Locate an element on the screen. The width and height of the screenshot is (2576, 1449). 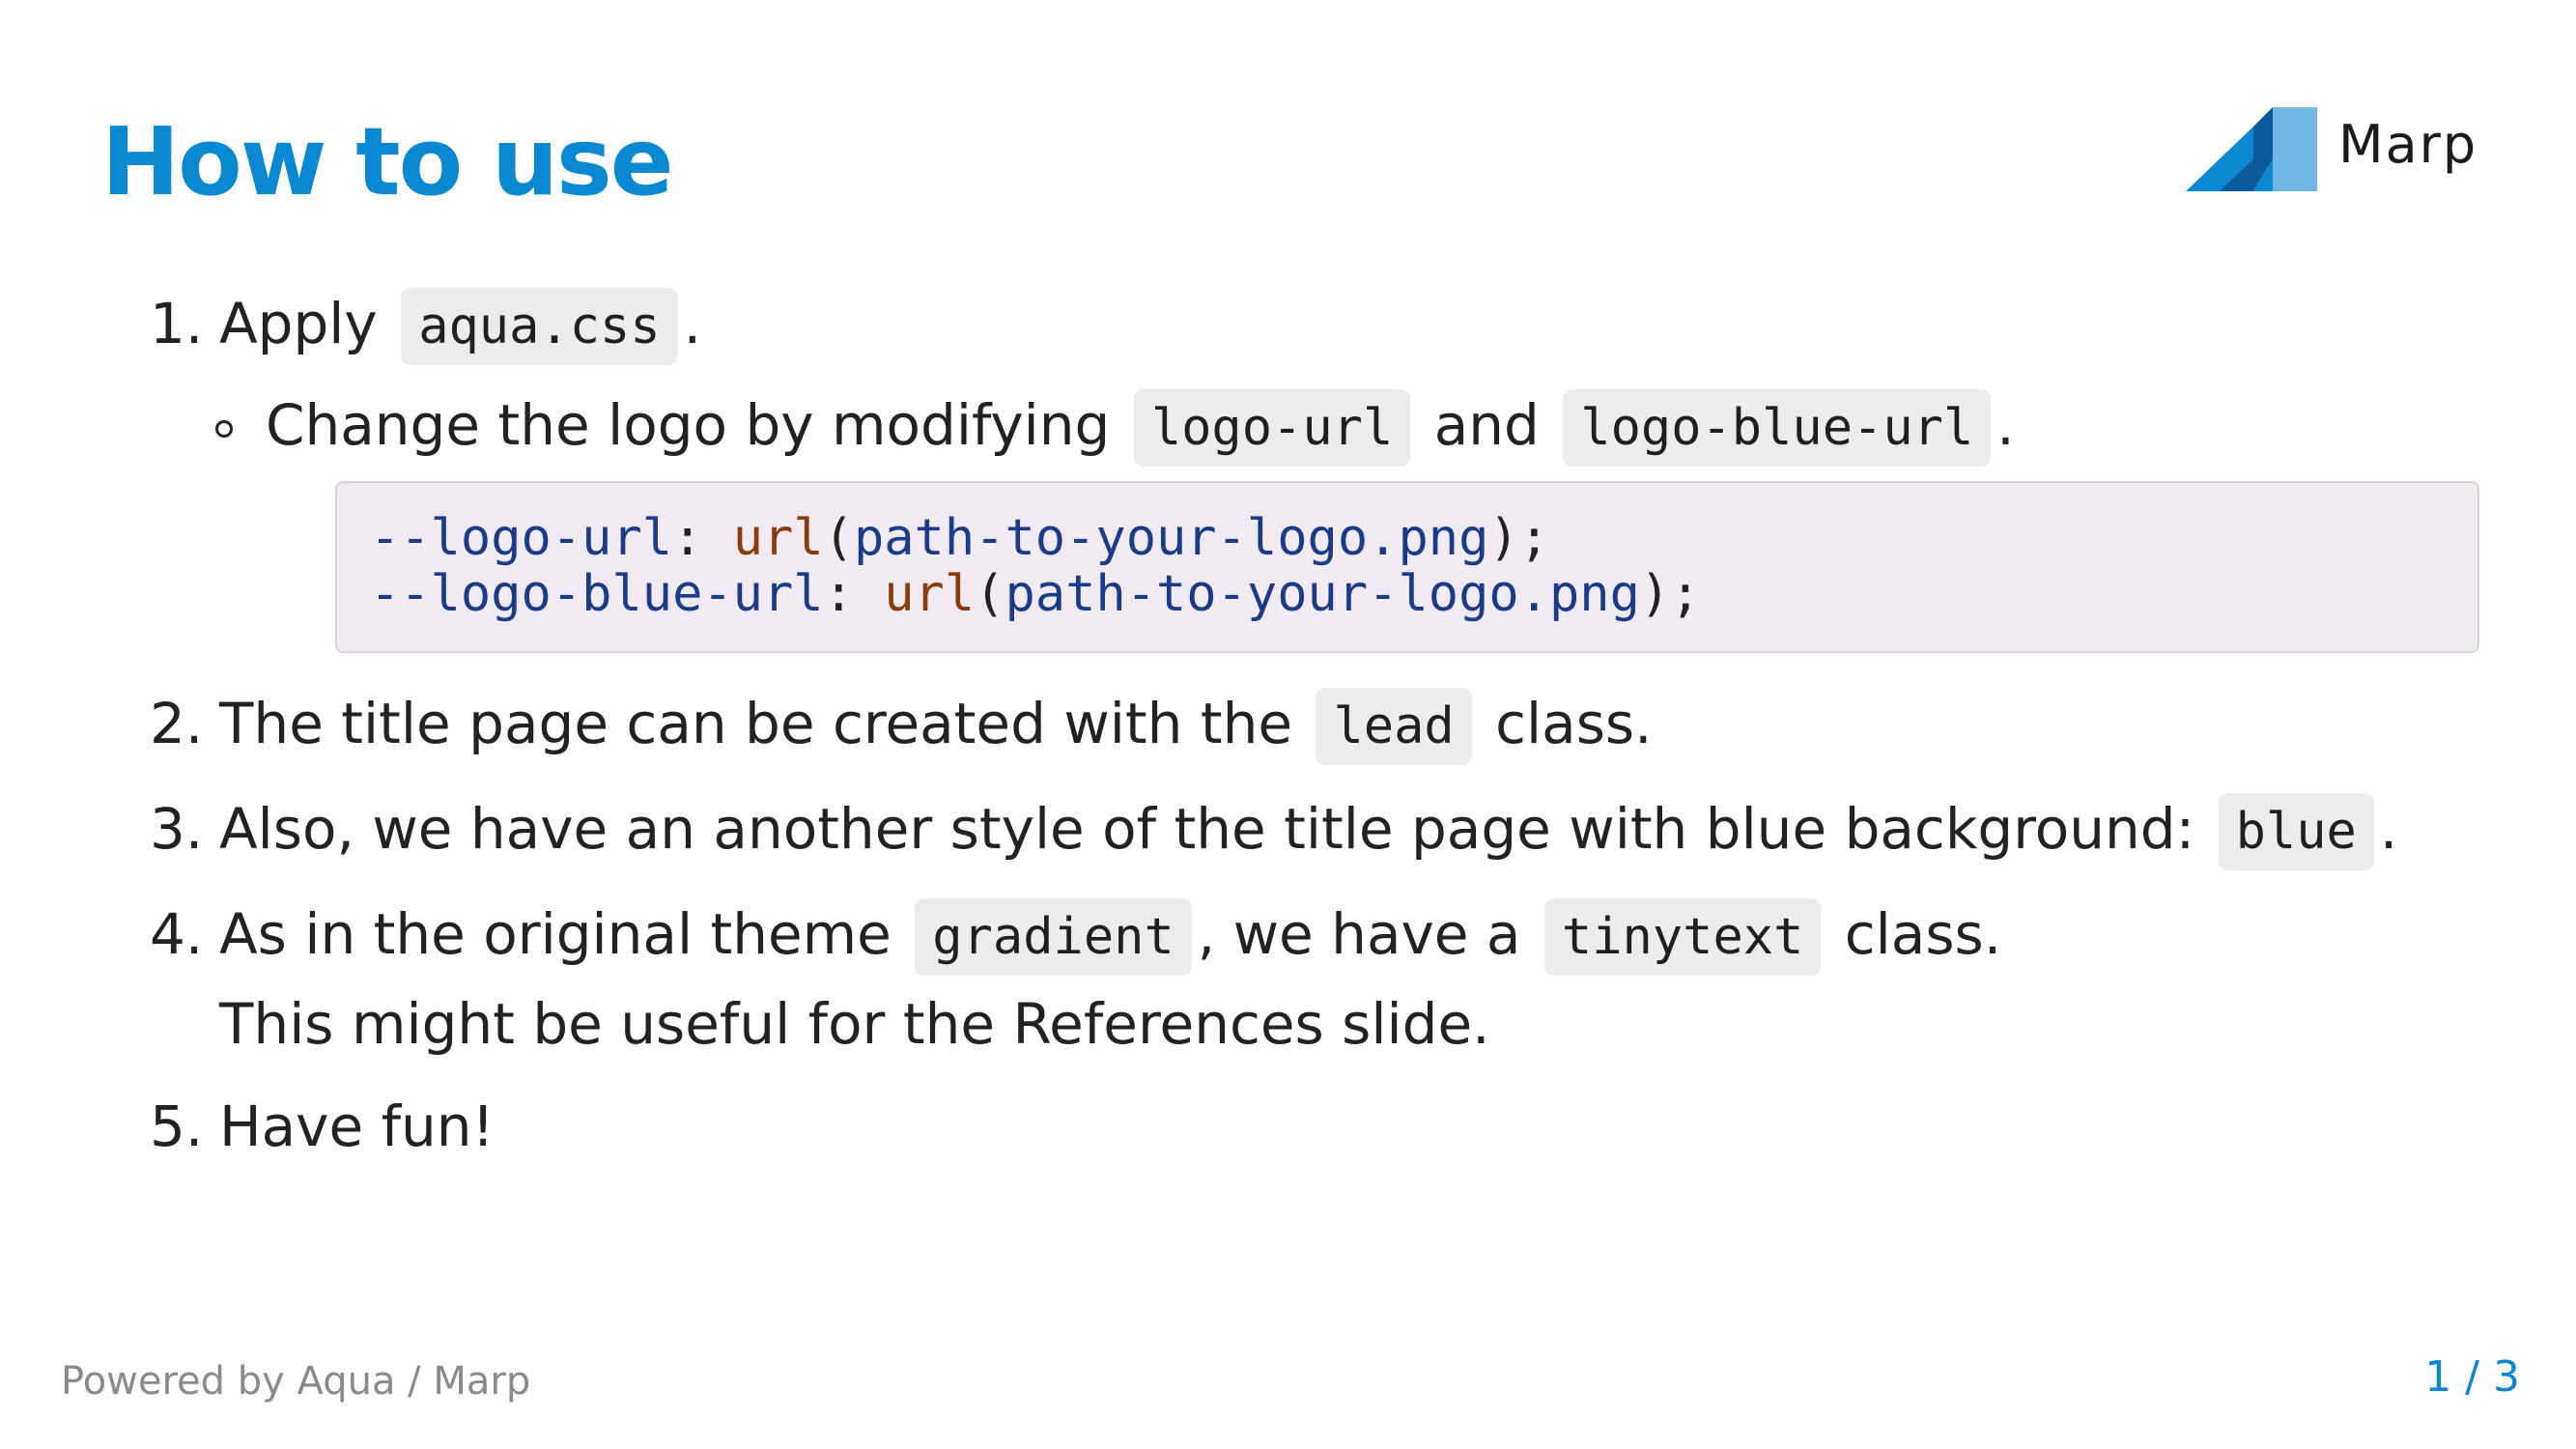
logo-text: Marp is located at coordinates (2408, 144).